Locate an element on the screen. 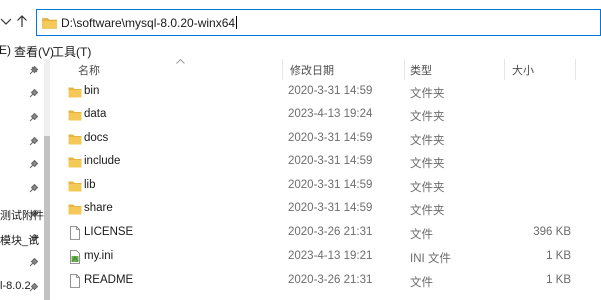 Image resolution: width=601 pixels, height=300 pixels. file-row: bin 2020-3-31 14:59 文件夹 is located at coordinates (330, 92).